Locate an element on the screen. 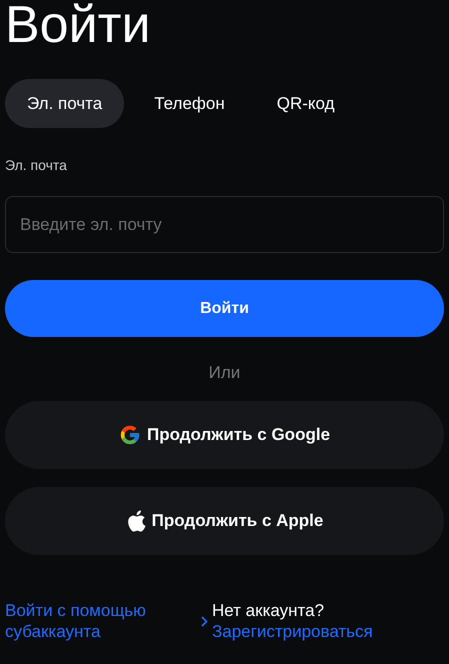  signup-prompt: Нет аккаунта? is located at coordinates (269, 610).